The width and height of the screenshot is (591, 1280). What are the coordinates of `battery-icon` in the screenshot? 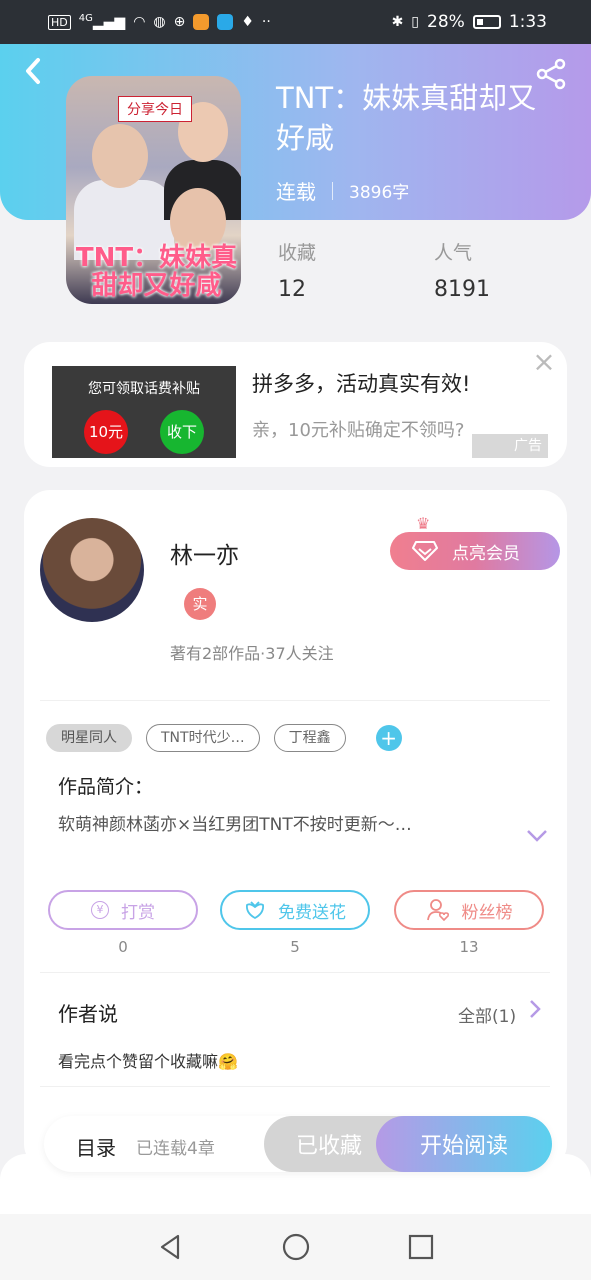 It's located at (486, 22).